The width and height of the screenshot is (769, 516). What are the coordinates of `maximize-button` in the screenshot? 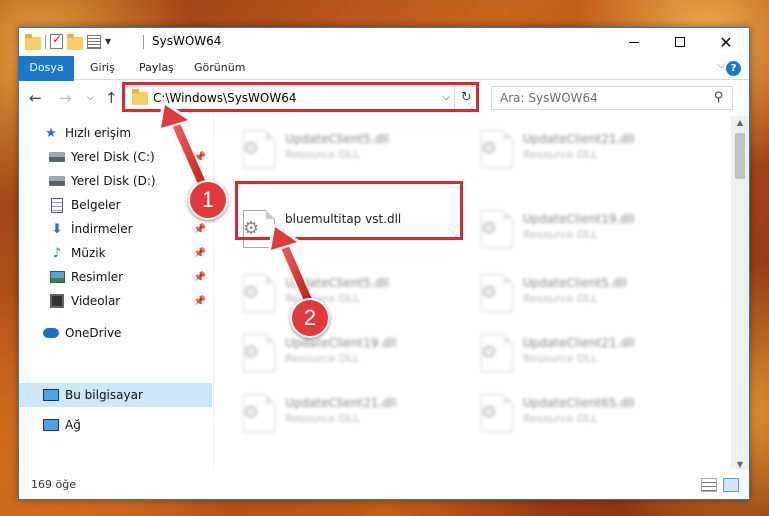 It's located at (680, 42).